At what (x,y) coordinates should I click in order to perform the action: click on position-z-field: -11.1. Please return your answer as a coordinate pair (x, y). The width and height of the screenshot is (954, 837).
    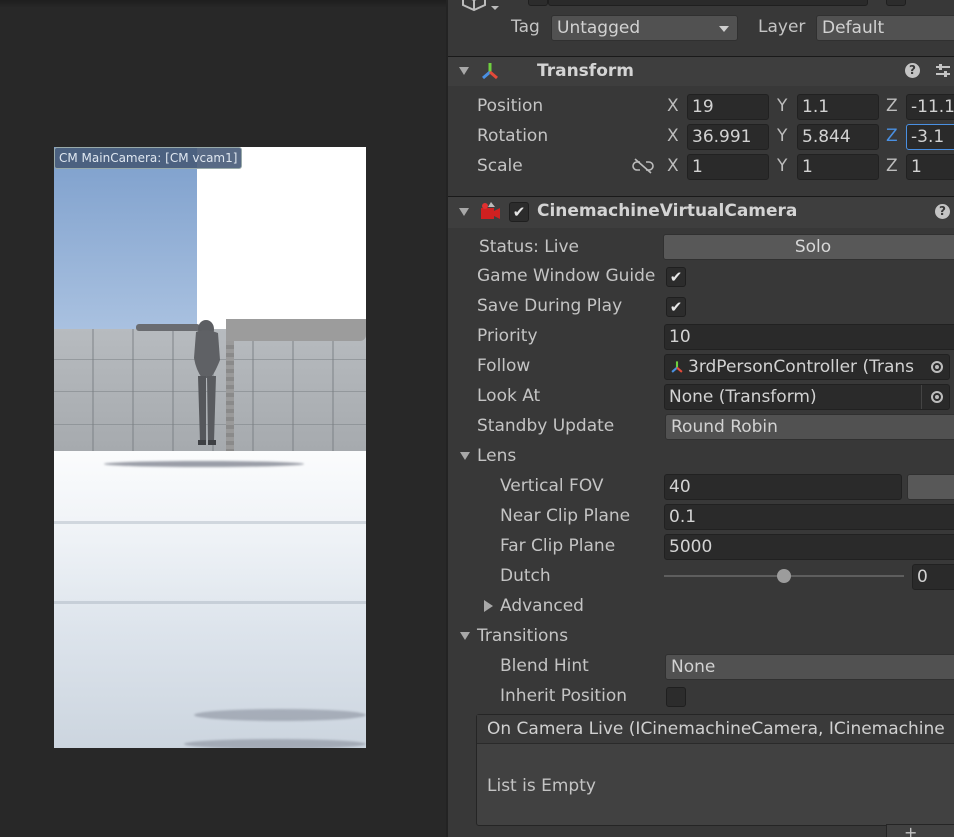
    Looking at the image, I should click on (930, 107).